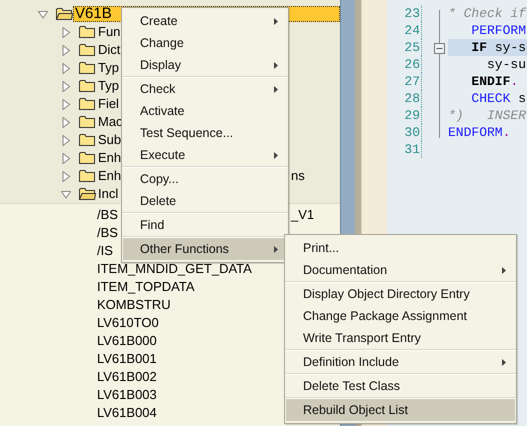 The width and height of the screenshot is (527, 426). I want to click on menu-item: Change, so click(205, 43).